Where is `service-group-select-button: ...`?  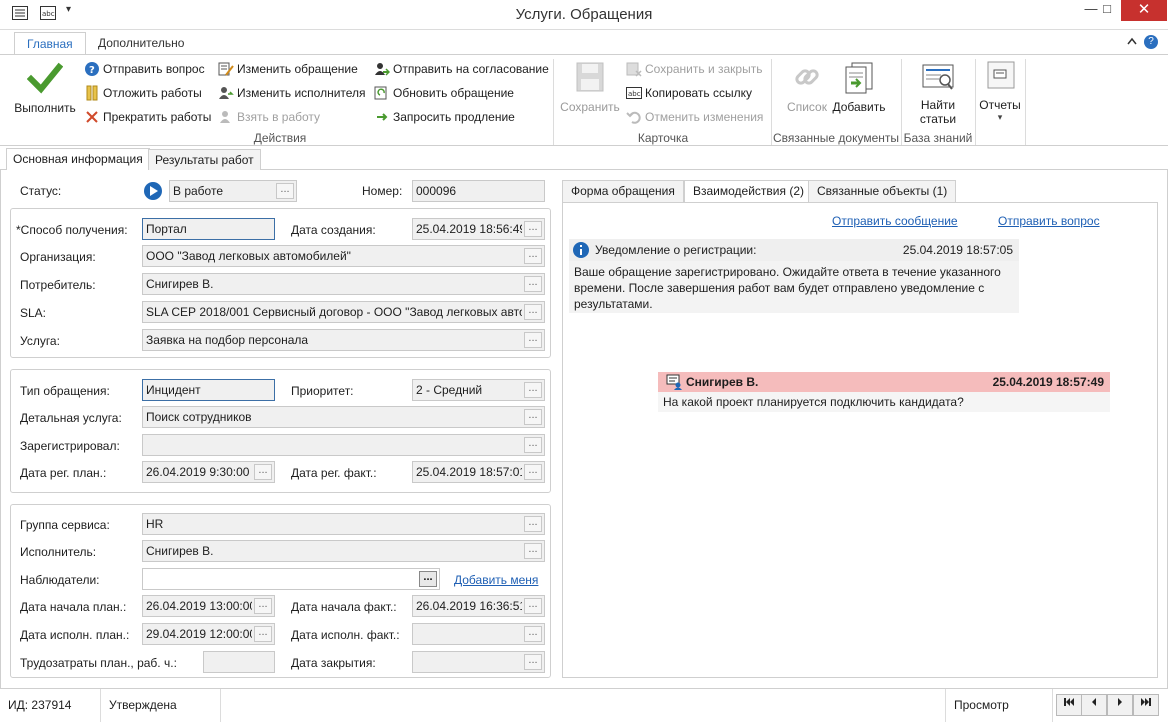 service-group-select-button: ... is located at coordinates (533, 524).